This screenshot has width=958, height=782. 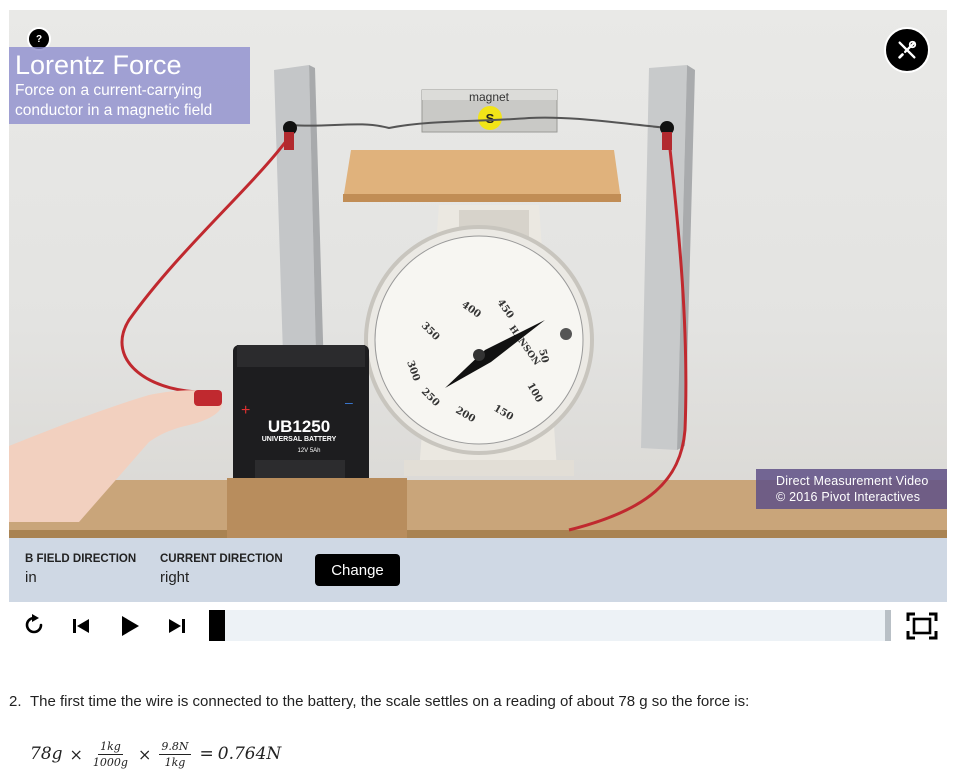 I want to click on times-sign-1: ×, so click(x=76, y=754).